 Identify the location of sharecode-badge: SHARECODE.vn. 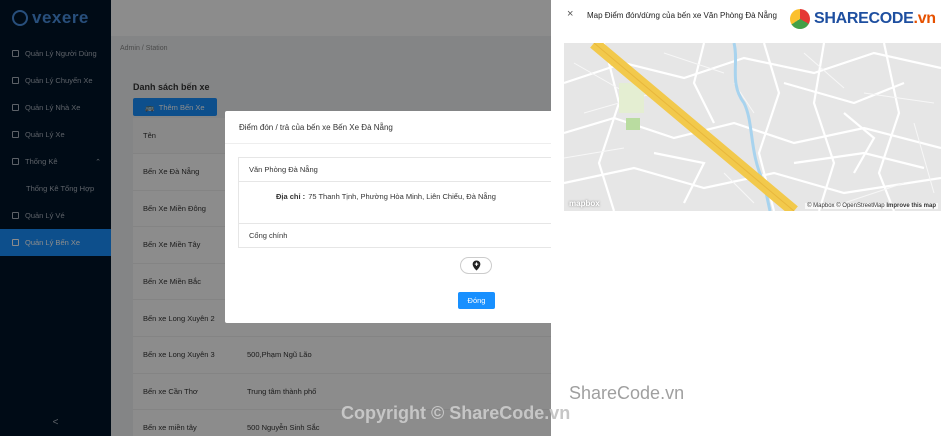
(863, 19).